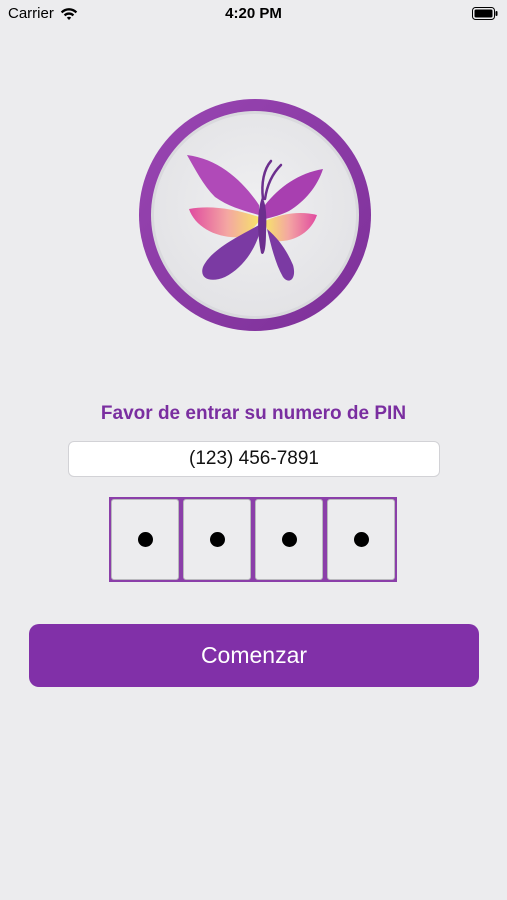 This screenshot has height=900, width=507. What do you see at coordinates (253, 539) in the screenshot?
I see `pin-input-group` at bounding box center [253, 539].